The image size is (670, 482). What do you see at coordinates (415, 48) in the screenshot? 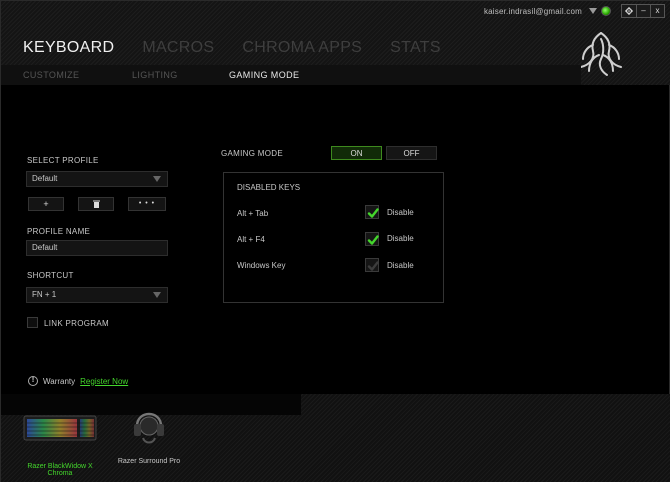
I see `tab-stats: STATS` at bounding box center [415, 48].